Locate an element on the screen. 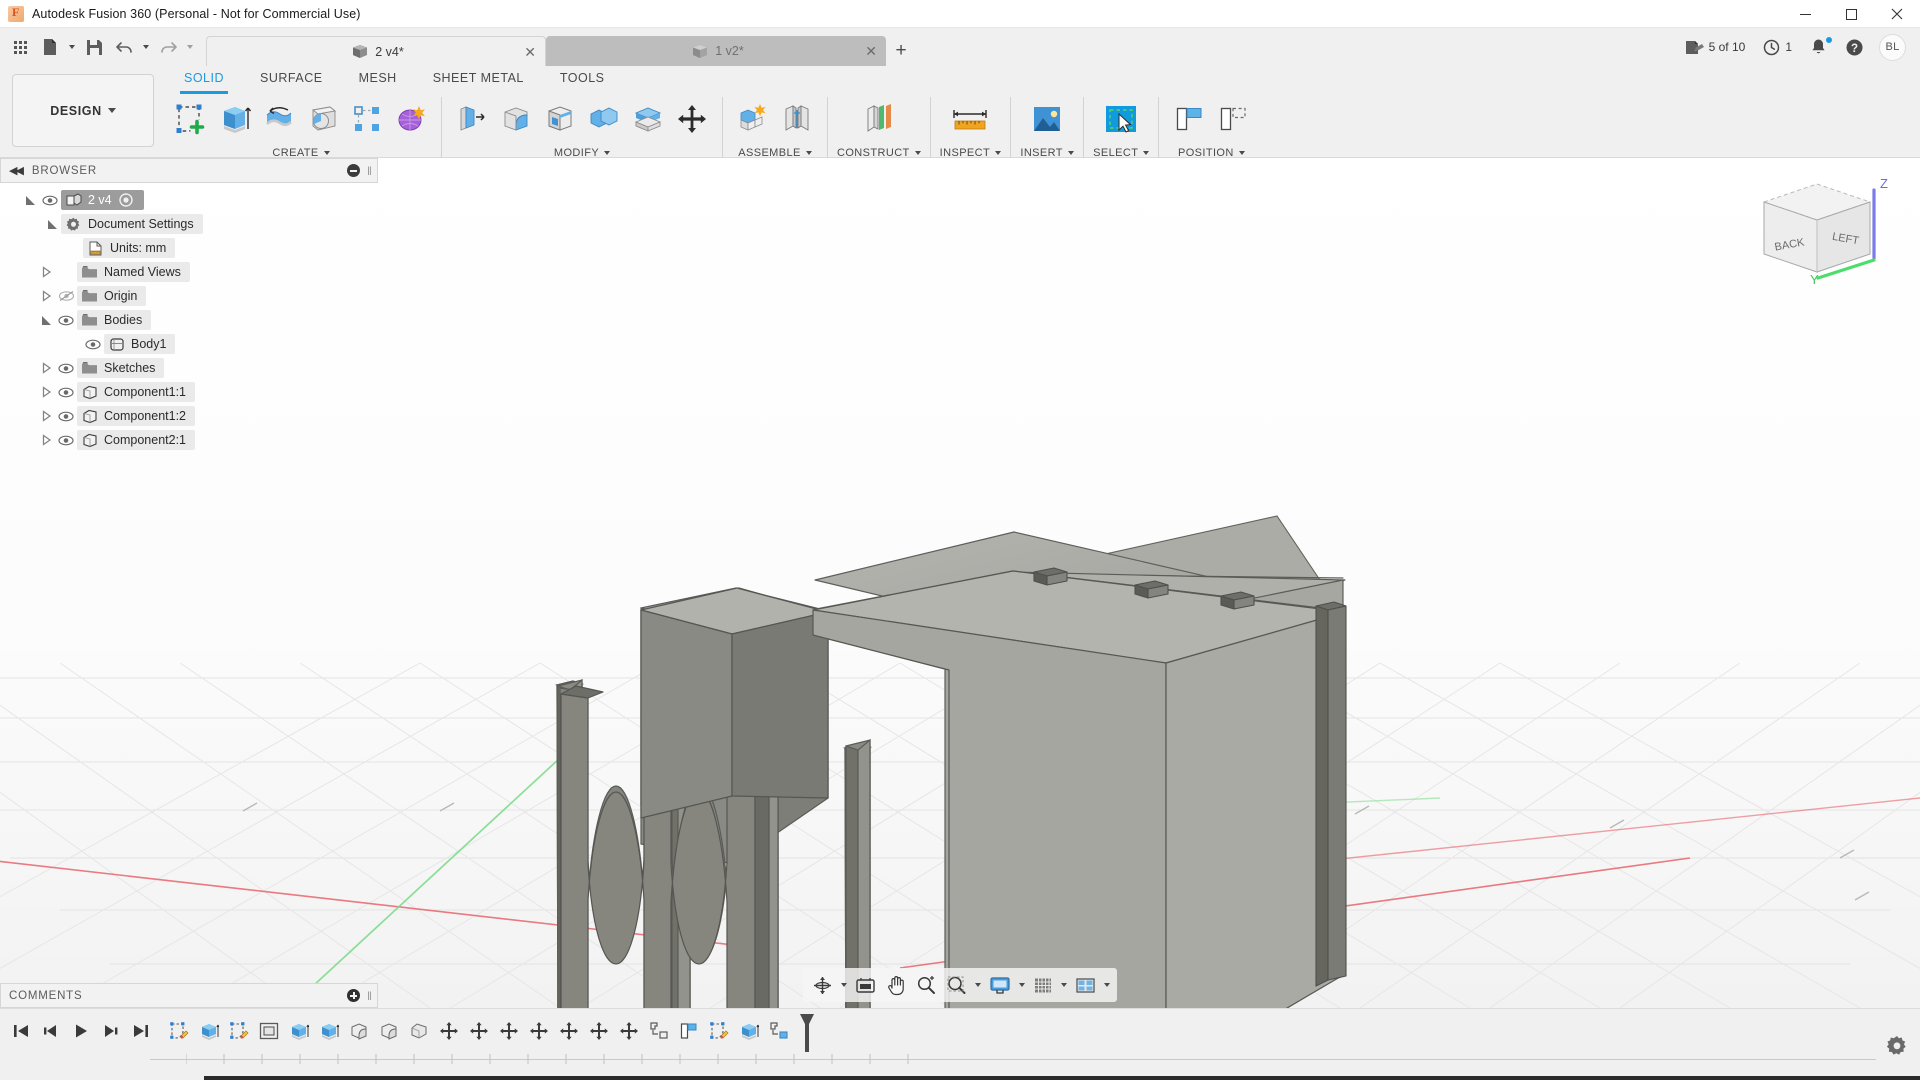  tree-item-component2-1: Component2:1 is located at coordinates (136, 440).